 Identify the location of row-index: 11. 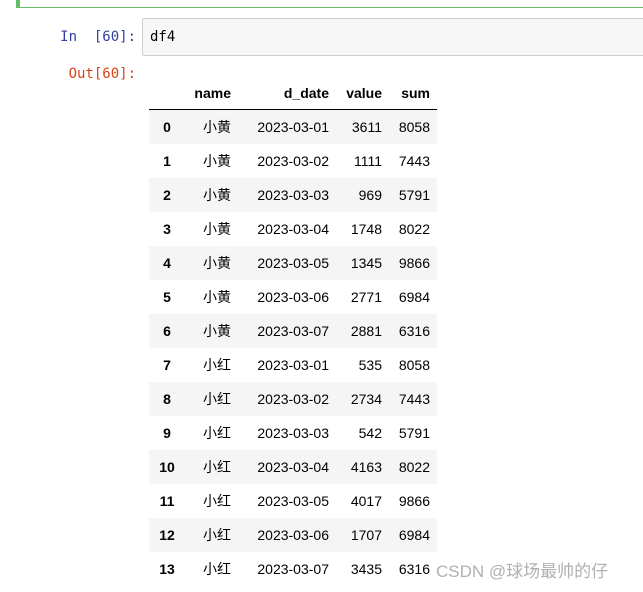
(167, 501).